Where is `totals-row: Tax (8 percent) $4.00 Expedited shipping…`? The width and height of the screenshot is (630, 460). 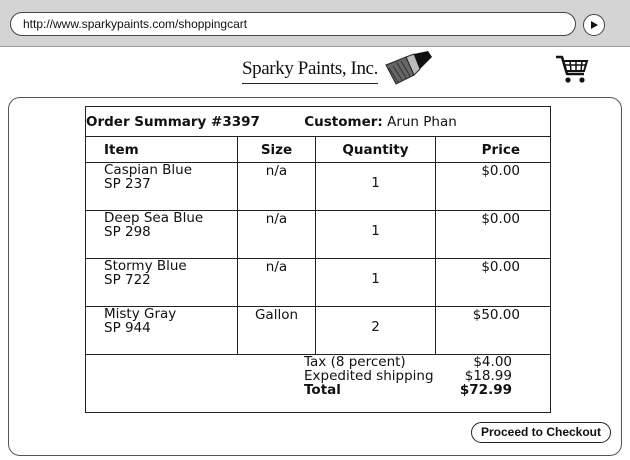 totals-row: Tax (8 percent) $4.00 Expedited shipping… is located at coordinates (318, 383).